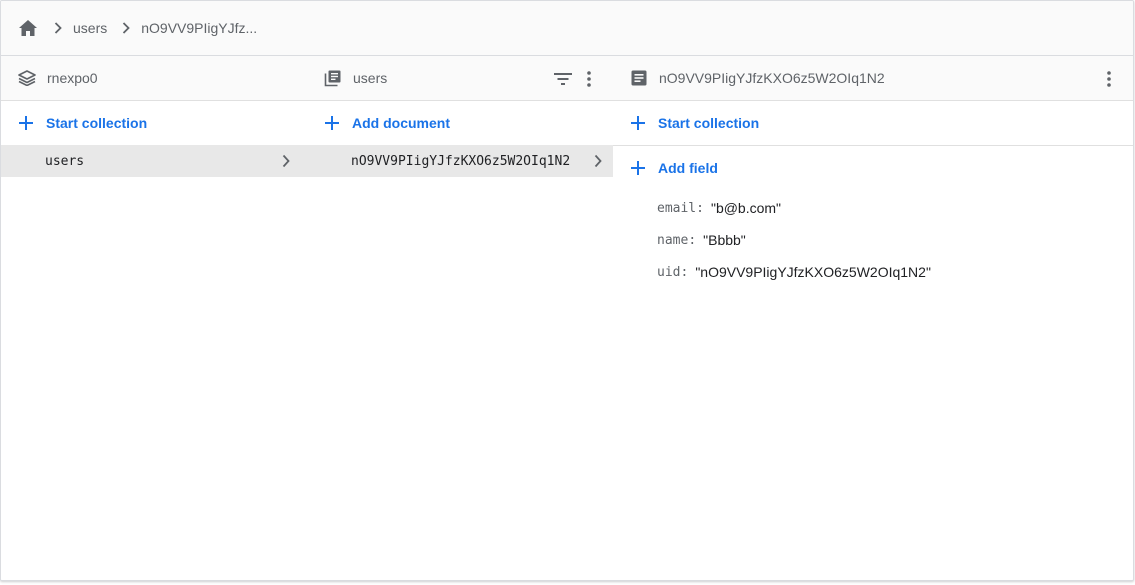 Image resolution: width=1135 pixels, height=585 pixels. Describe the element at coordinates (563, 79) in the screenshot. I see `filter-icon` at that location.